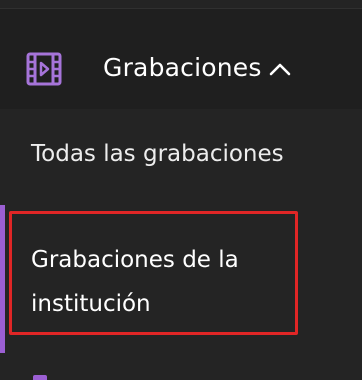 The width and height of the screenshot is (362, 380). I want to click on sidebar-item-label: Todas las grabaciones, so click(157, 154).